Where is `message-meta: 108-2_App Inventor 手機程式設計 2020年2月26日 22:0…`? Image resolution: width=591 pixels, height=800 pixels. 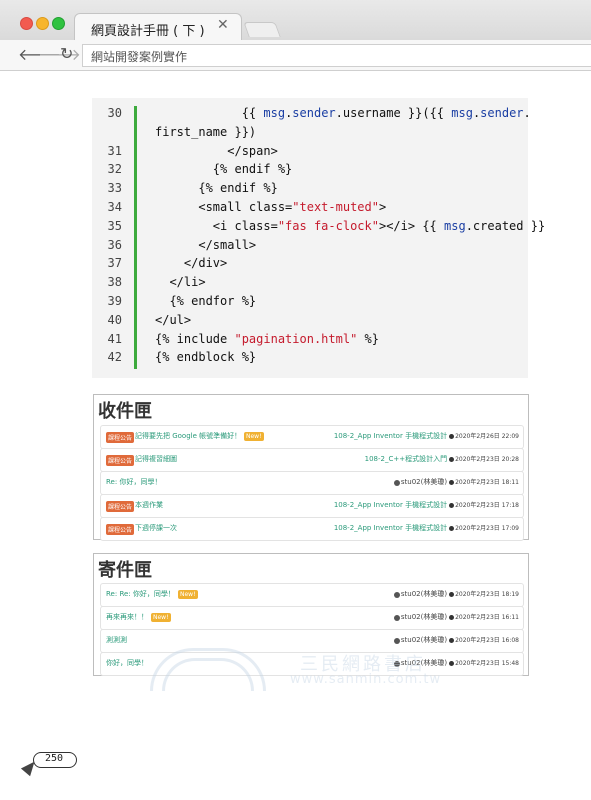
message-meta: 108-2_App Inventor 手機程式設計 2020年2月26日 22:0… is located at coordinates (426, 436).